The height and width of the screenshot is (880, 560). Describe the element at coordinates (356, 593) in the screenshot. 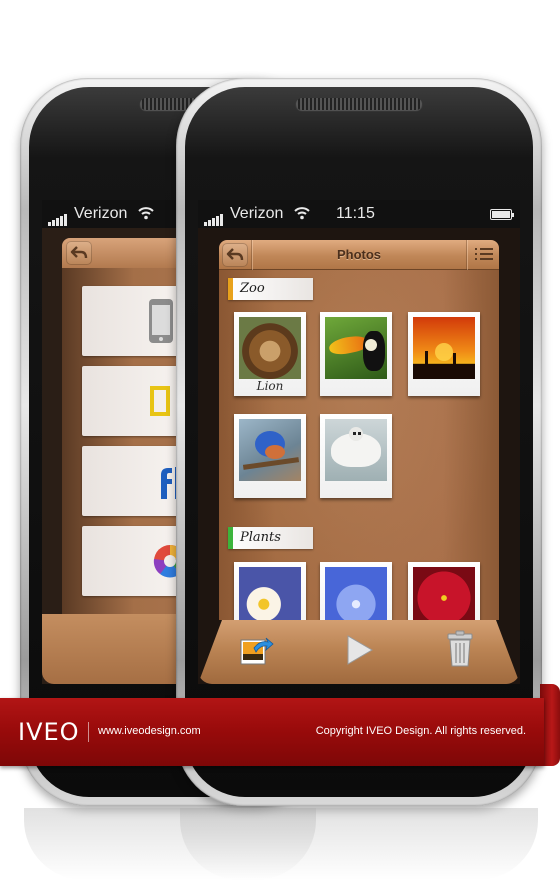

I see `blue-flower-photo` at that location.